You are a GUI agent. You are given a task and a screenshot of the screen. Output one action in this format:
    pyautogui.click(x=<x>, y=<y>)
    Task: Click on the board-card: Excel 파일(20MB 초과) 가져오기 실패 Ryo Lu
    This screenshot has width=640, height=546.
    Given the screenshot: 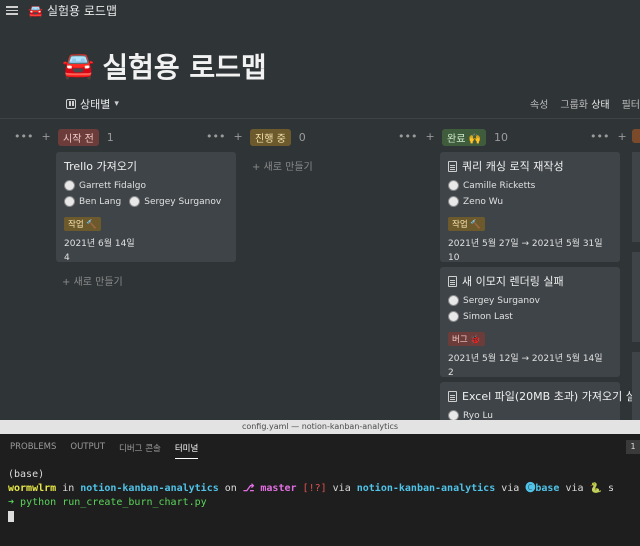 What is the action you would take?
    pyautogui.click(x=540, y=402)
    